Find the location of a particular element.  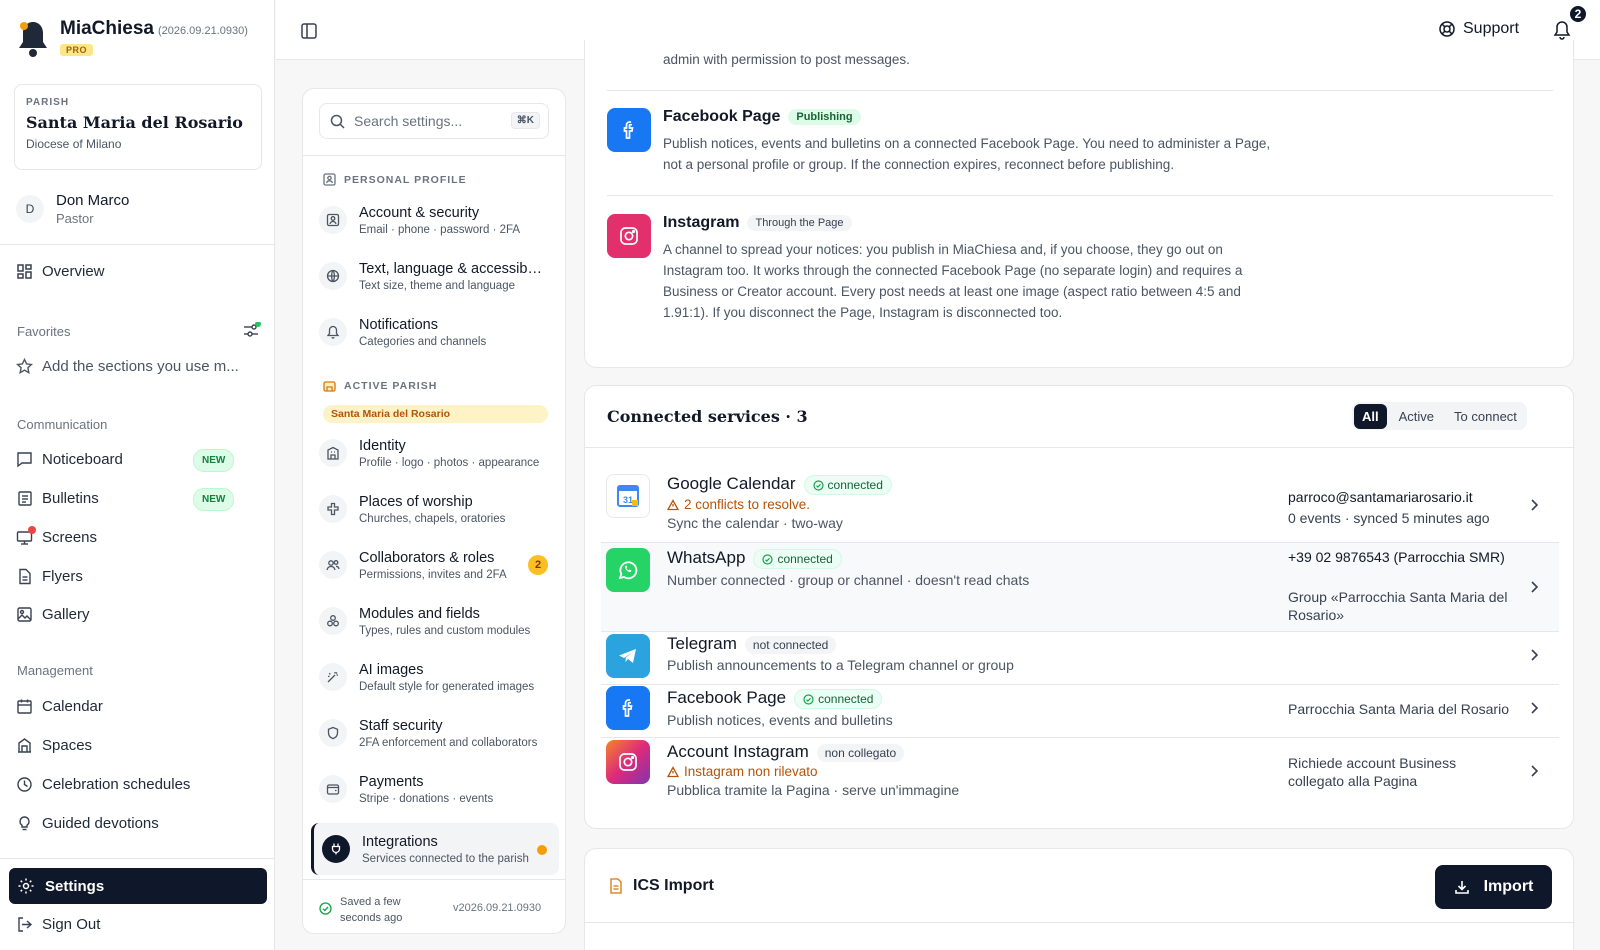

nav-gallery: Gallery is located at coordinates (138, 614).